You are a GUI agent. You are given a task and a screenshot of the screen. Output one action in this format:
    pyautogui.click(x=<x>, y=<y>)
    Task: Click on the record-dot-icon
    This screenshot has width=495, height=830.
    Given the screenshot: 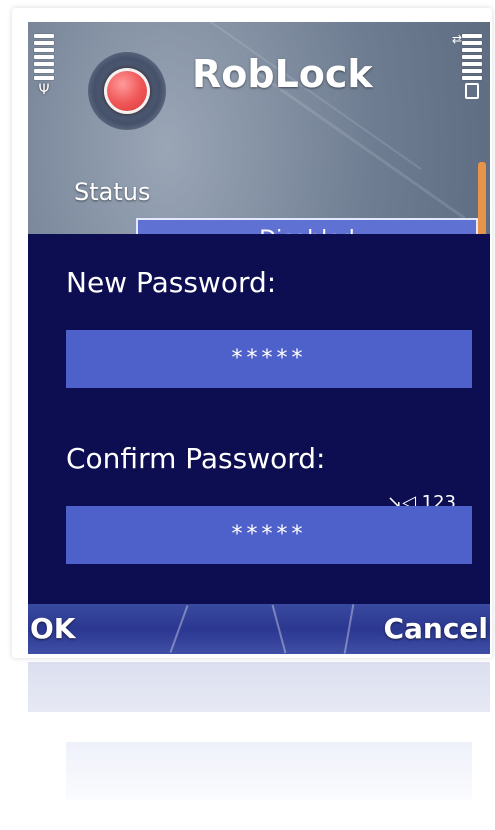 What is the action you would take?
    pyautogui.click(x=127, y=91)
    